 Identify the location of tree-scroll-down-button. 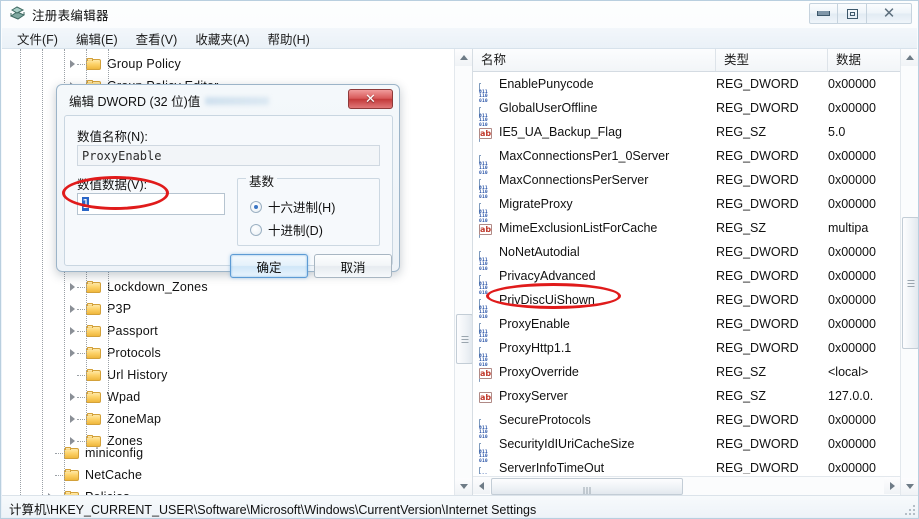
(463, 486).